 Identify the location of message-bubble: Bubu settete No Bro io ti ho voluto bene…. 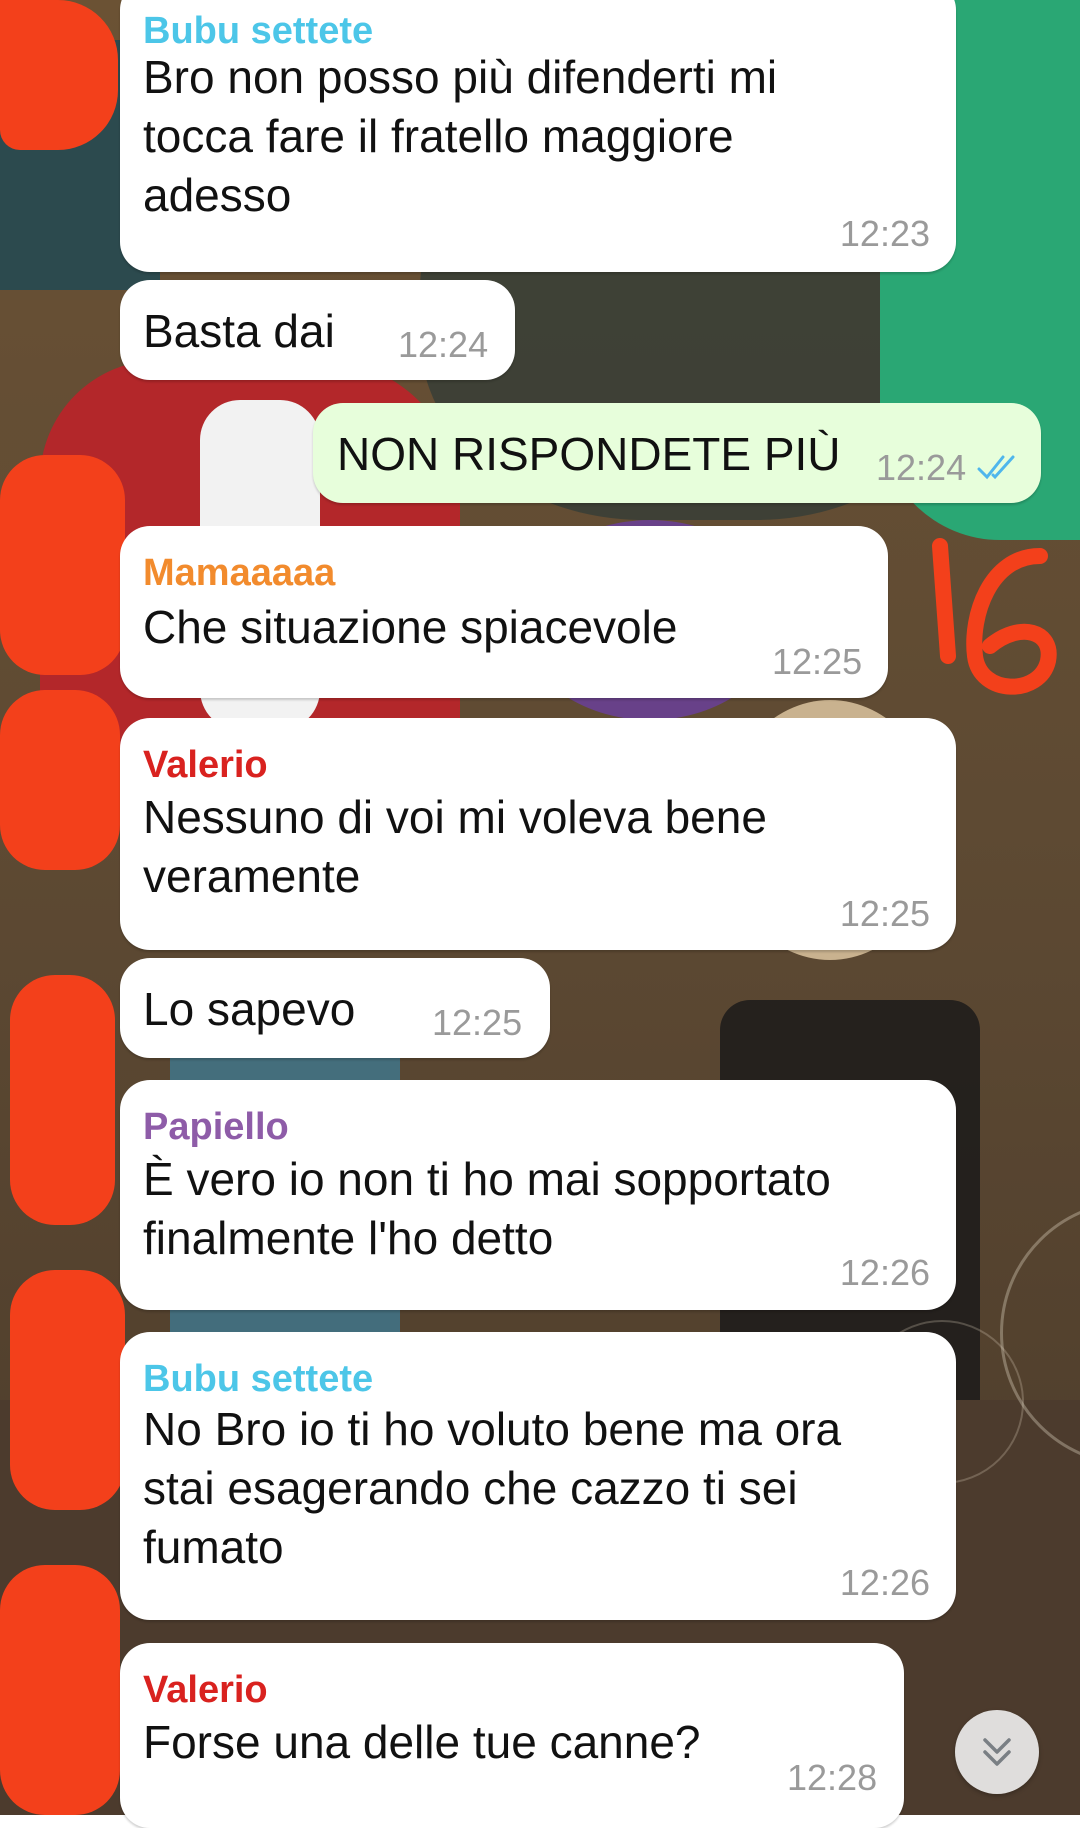
(538, 1476).